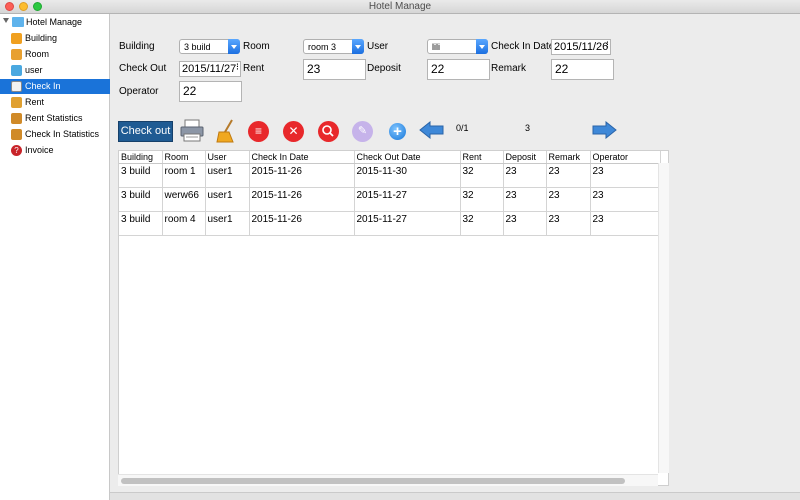 The width and height of the screenshot is (800, 500). Describe the element at coordinates (184, 223) in the screenshot. I see `table-cell: room 4` at that location.